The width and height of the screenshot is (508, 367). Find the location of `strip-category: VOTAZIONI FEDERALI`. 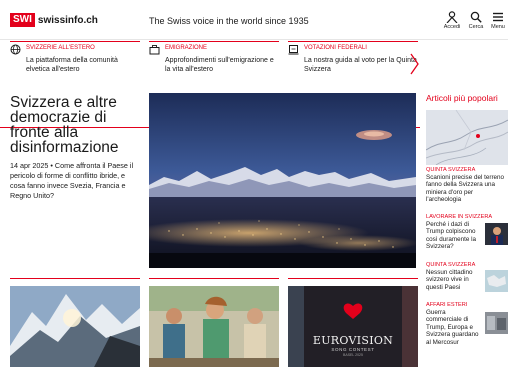

strip-category: VOTAZIONI FEDERALI is located at coordinates (335, 48).